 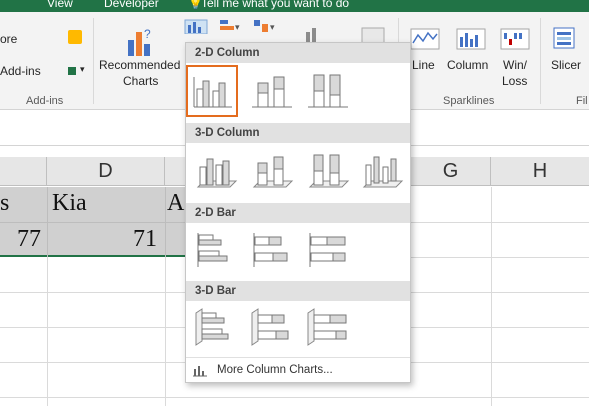 What do you see at coordinates (145, 239) in the screenshot?
I see `cell-d2: 71` at bounding box center [145, 239].